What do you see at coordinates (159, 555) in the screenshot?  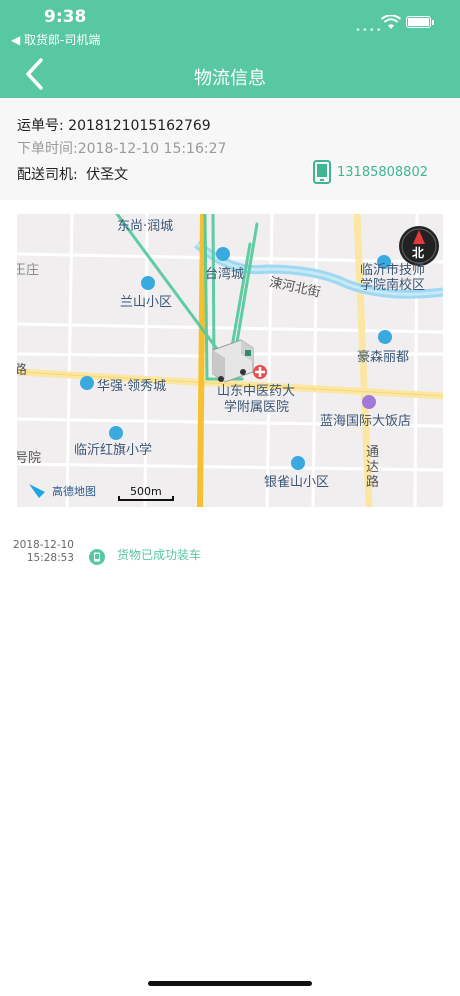 I see `timeline-status-text: 货物已成功装车` at bounding box center [159, 555].